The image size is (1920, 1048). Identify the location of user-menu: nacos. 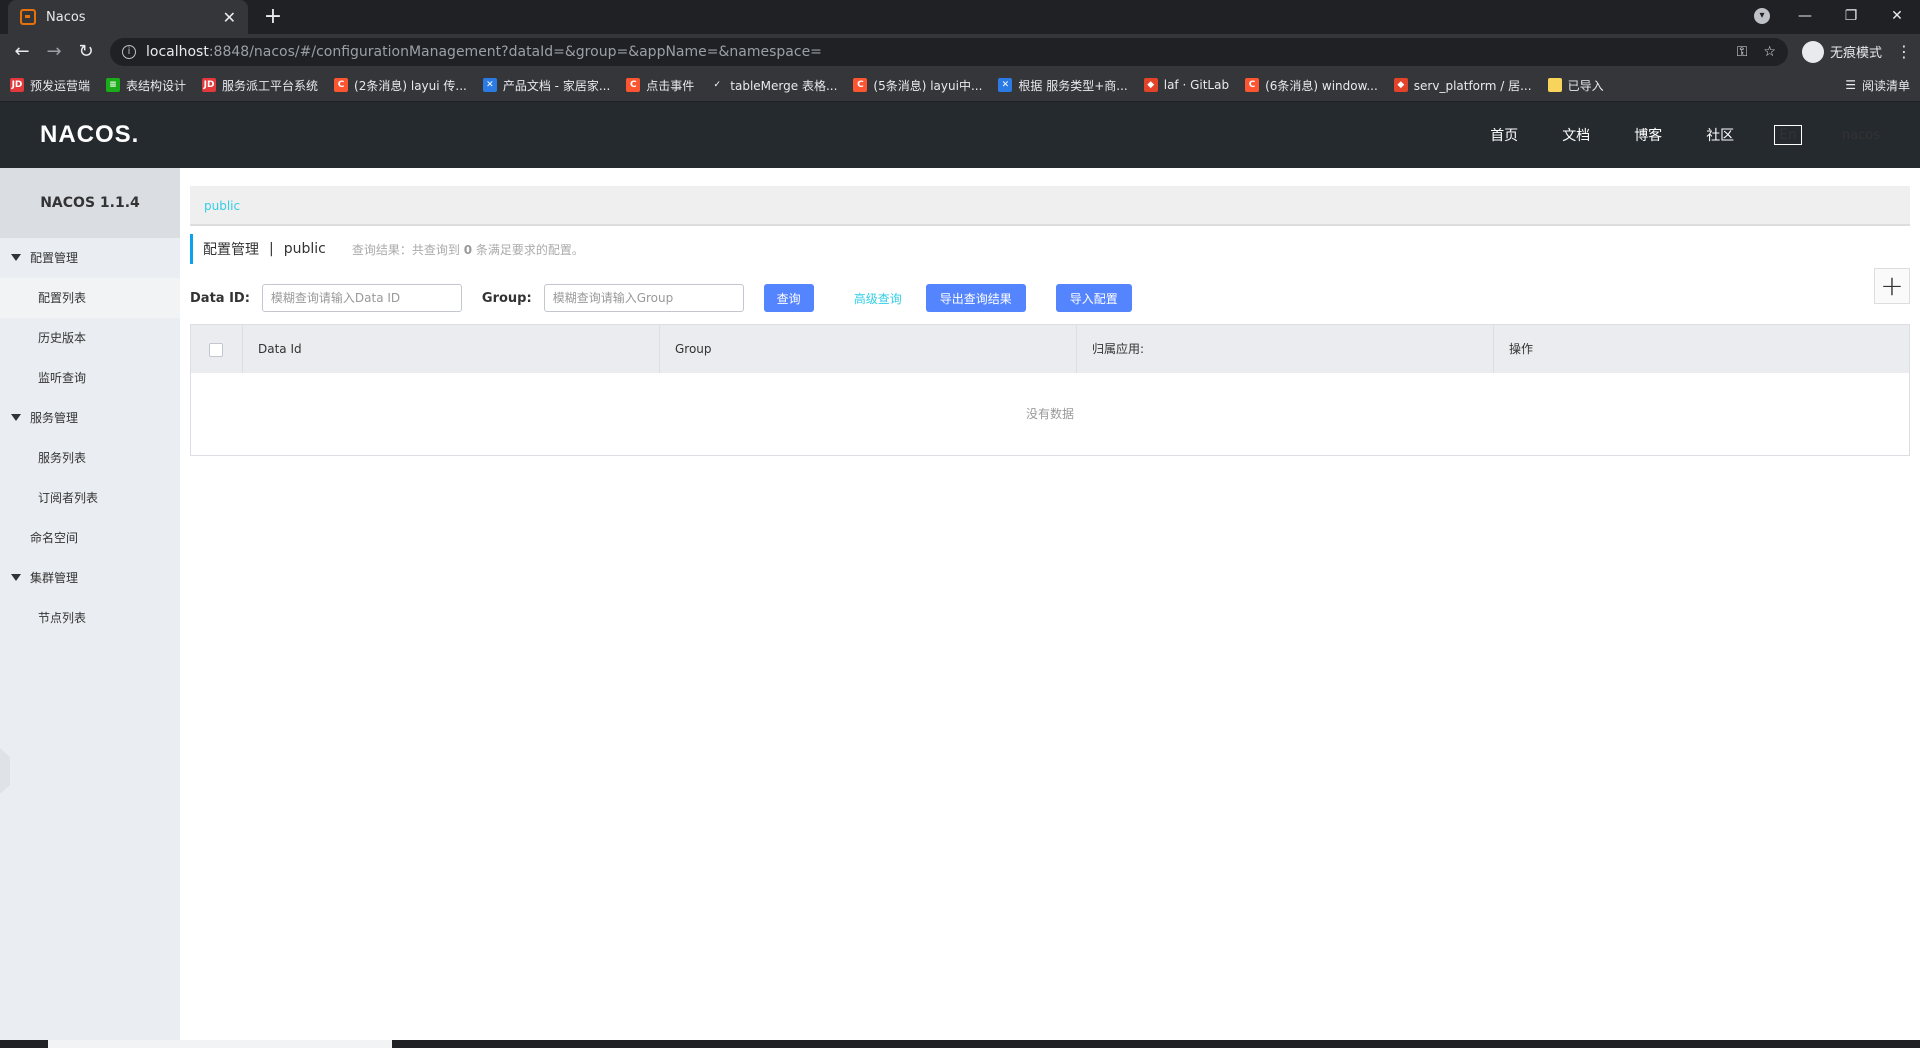
(1861, 135).